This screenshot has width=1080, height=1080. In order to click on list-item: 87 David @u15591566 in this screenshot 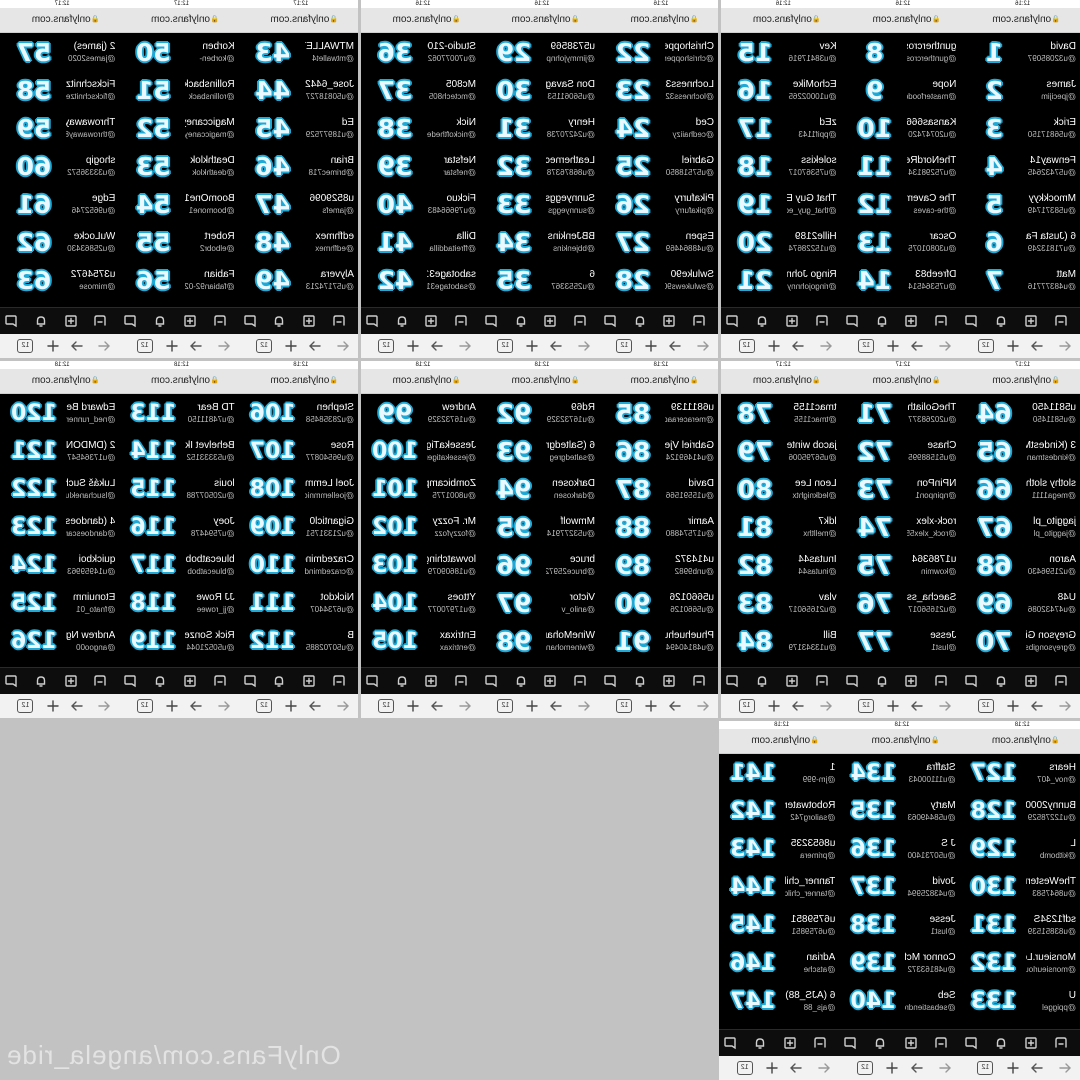, I will do `click(658, 490)`.